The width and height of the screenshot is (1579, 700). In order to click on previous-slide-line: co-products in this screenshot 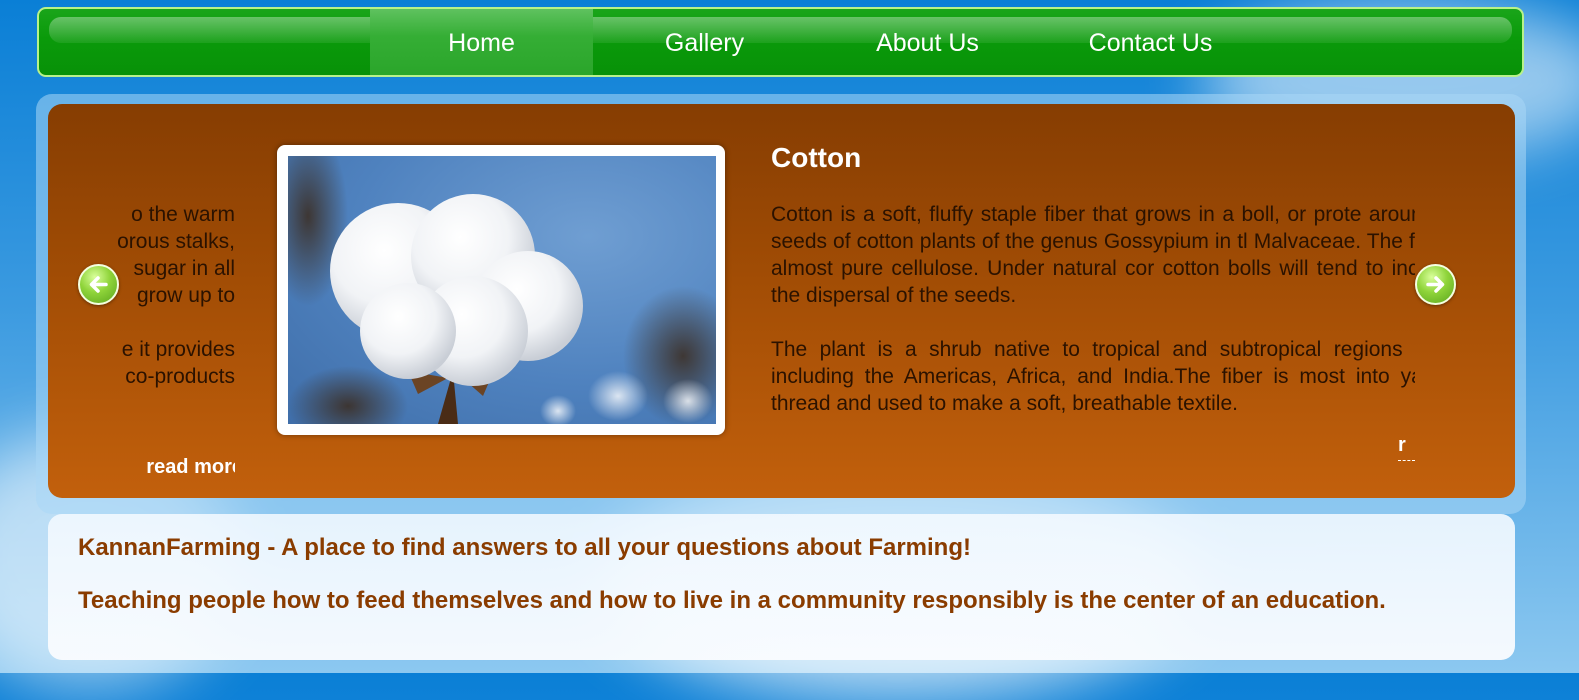, I will do `click(180, 376)`.